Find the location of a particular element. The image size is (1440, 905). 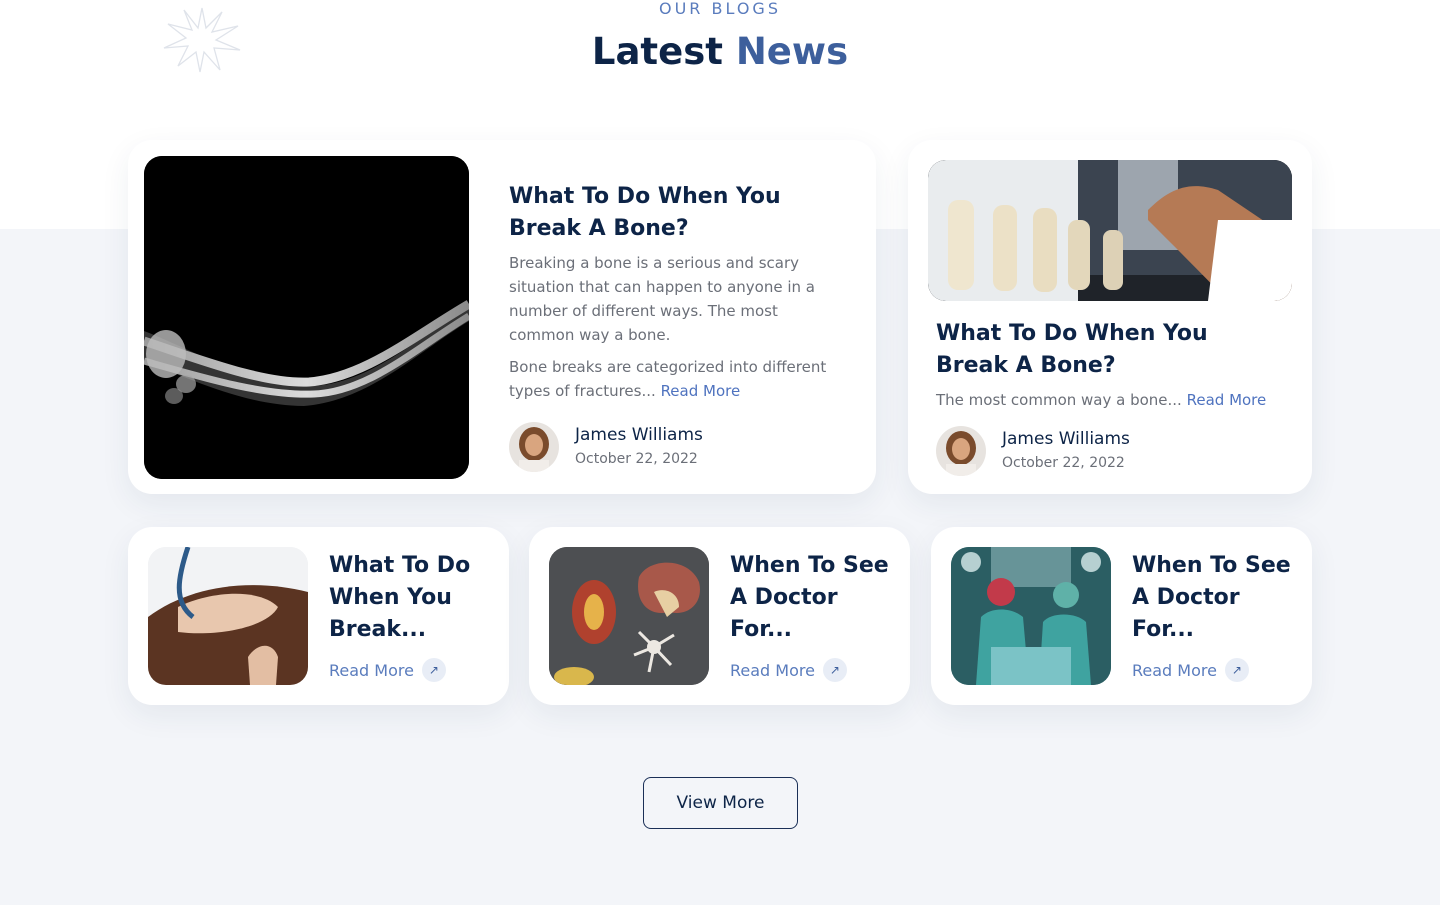

secondary-title: What To Do When You Break A Bone? is located at coordinates (1101, 350).